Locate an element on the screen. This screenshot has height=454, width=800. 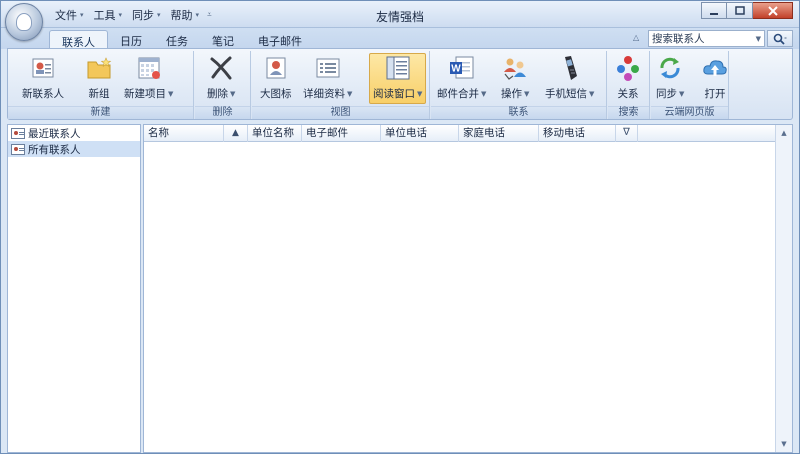
search-button is located at coordinates (780, 38).